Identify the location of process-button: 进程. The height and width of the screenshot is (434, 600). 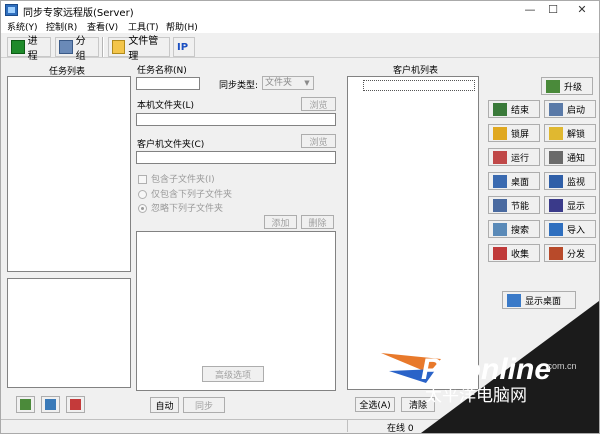
(29, 49).